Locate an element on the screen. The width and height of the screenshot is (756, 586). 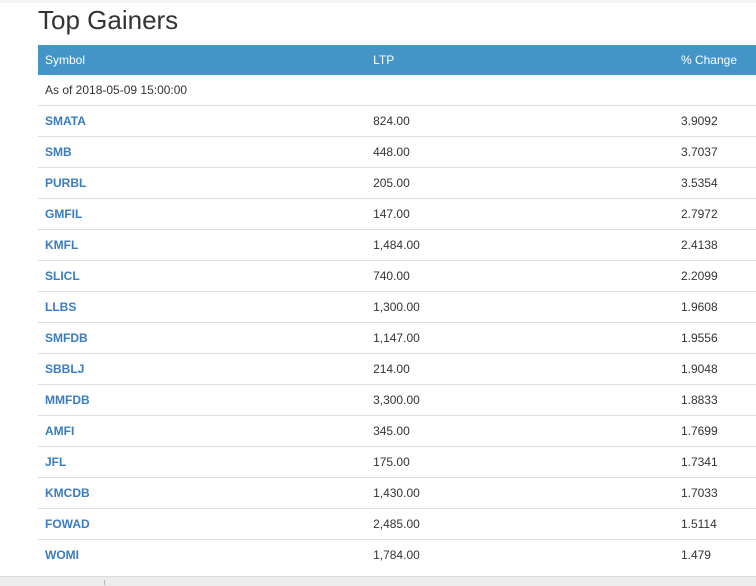
symbol-link: KMFL is located at coordinates (61, 245).